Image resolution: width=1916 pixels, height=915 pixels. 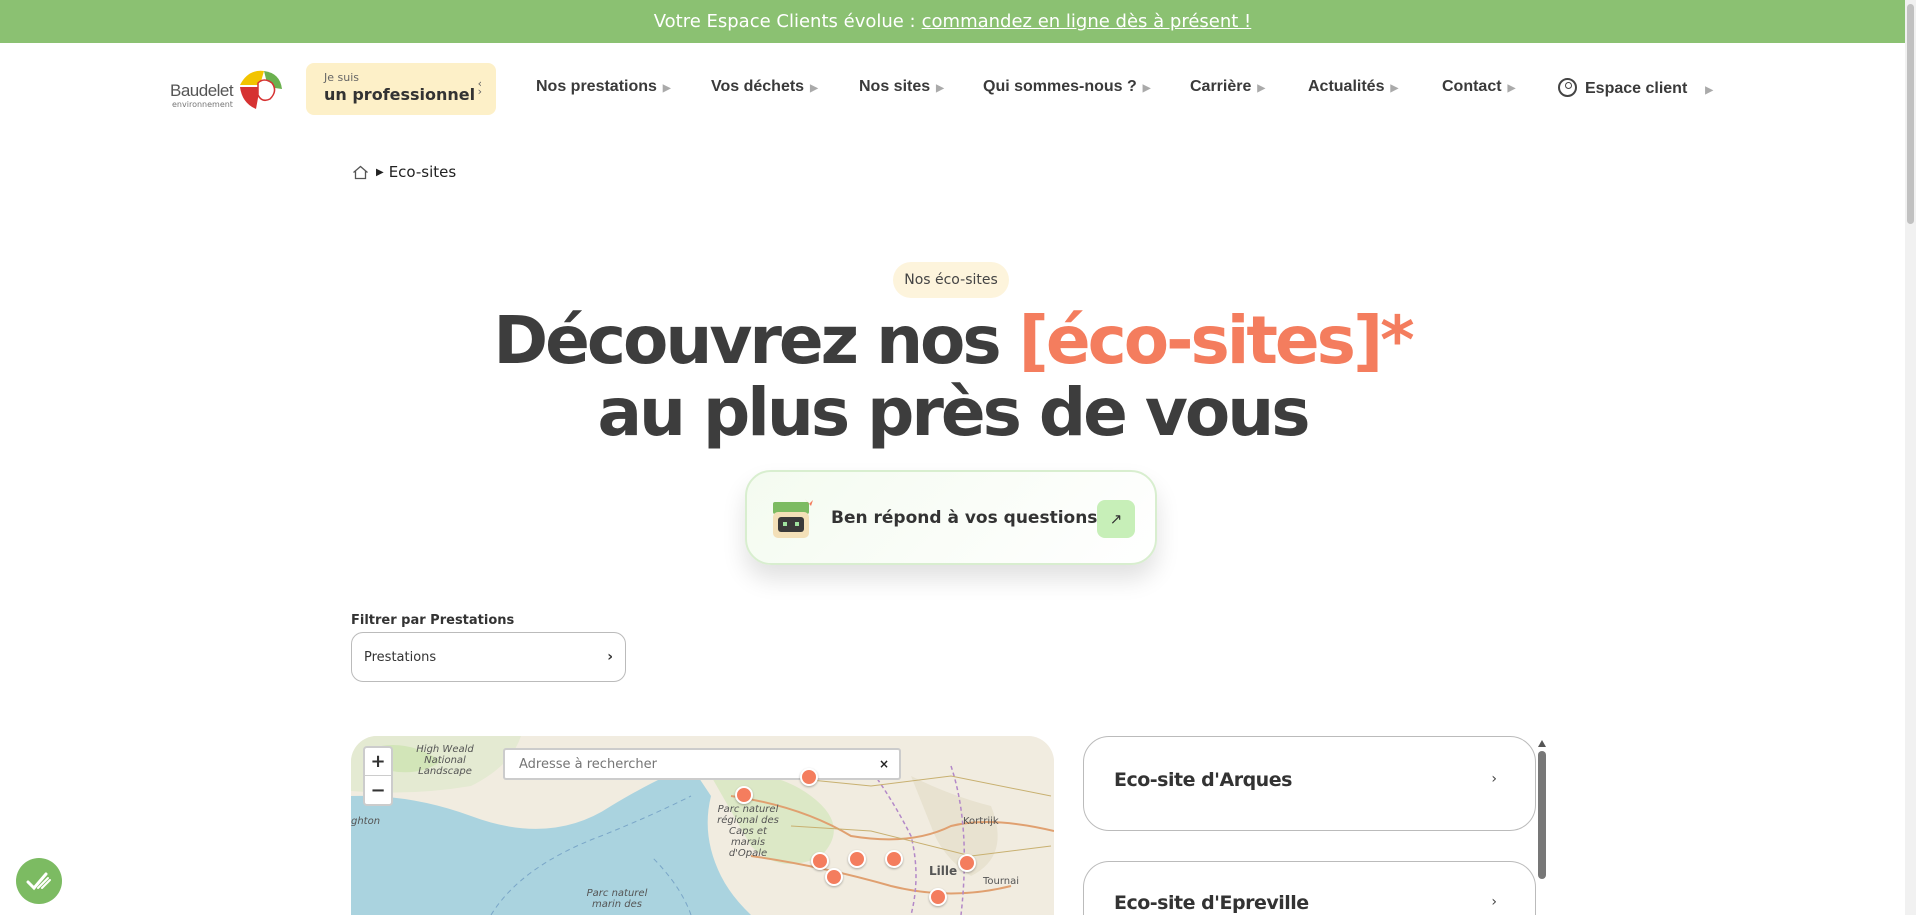 I want to click on site-name: Eco-site d'Arques, so click(x=1203, y=780).